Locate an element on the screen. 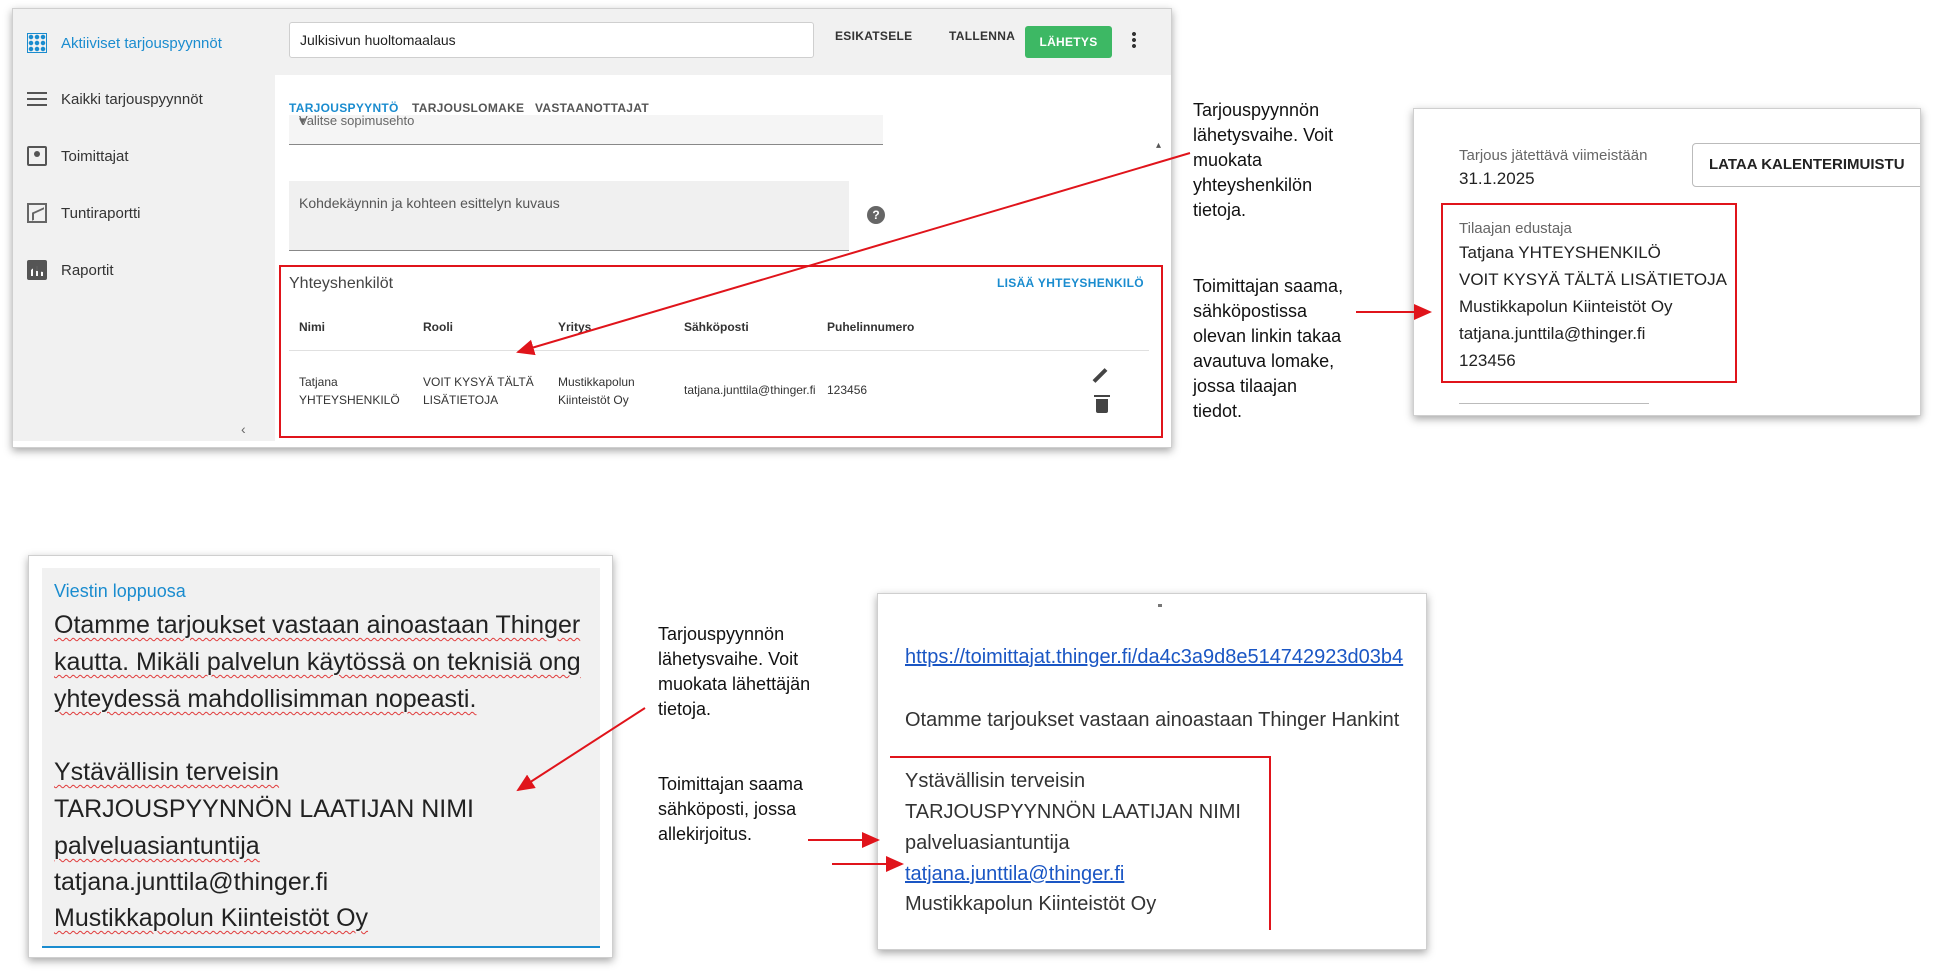  sidebar-item-hour-report: Tuntiraportti is located at coordinates (83, 213).